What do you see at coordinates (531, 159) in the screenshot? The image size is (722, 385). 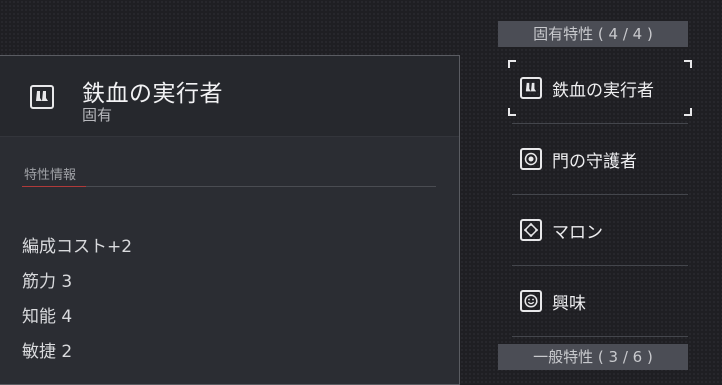 I see `shield-badge-icon` at bounding box center [531, 159].